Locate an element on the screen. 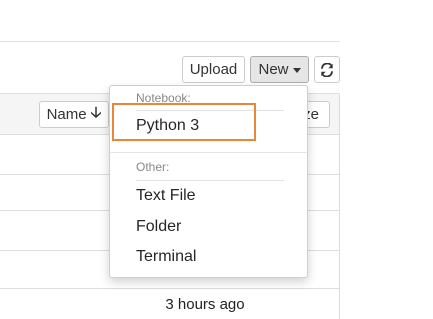 This screenshot has height=319, width=433. tabs-divider is located at coordinates (170, 41).